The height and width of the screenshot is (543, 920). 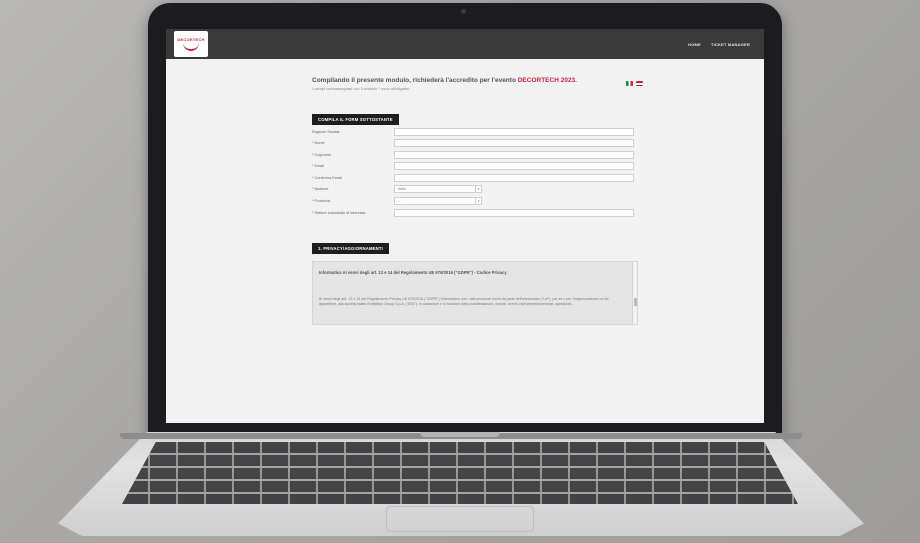 I want to click on main-nav: HOME TICKET MANAGER, so click(x=719, y=44).